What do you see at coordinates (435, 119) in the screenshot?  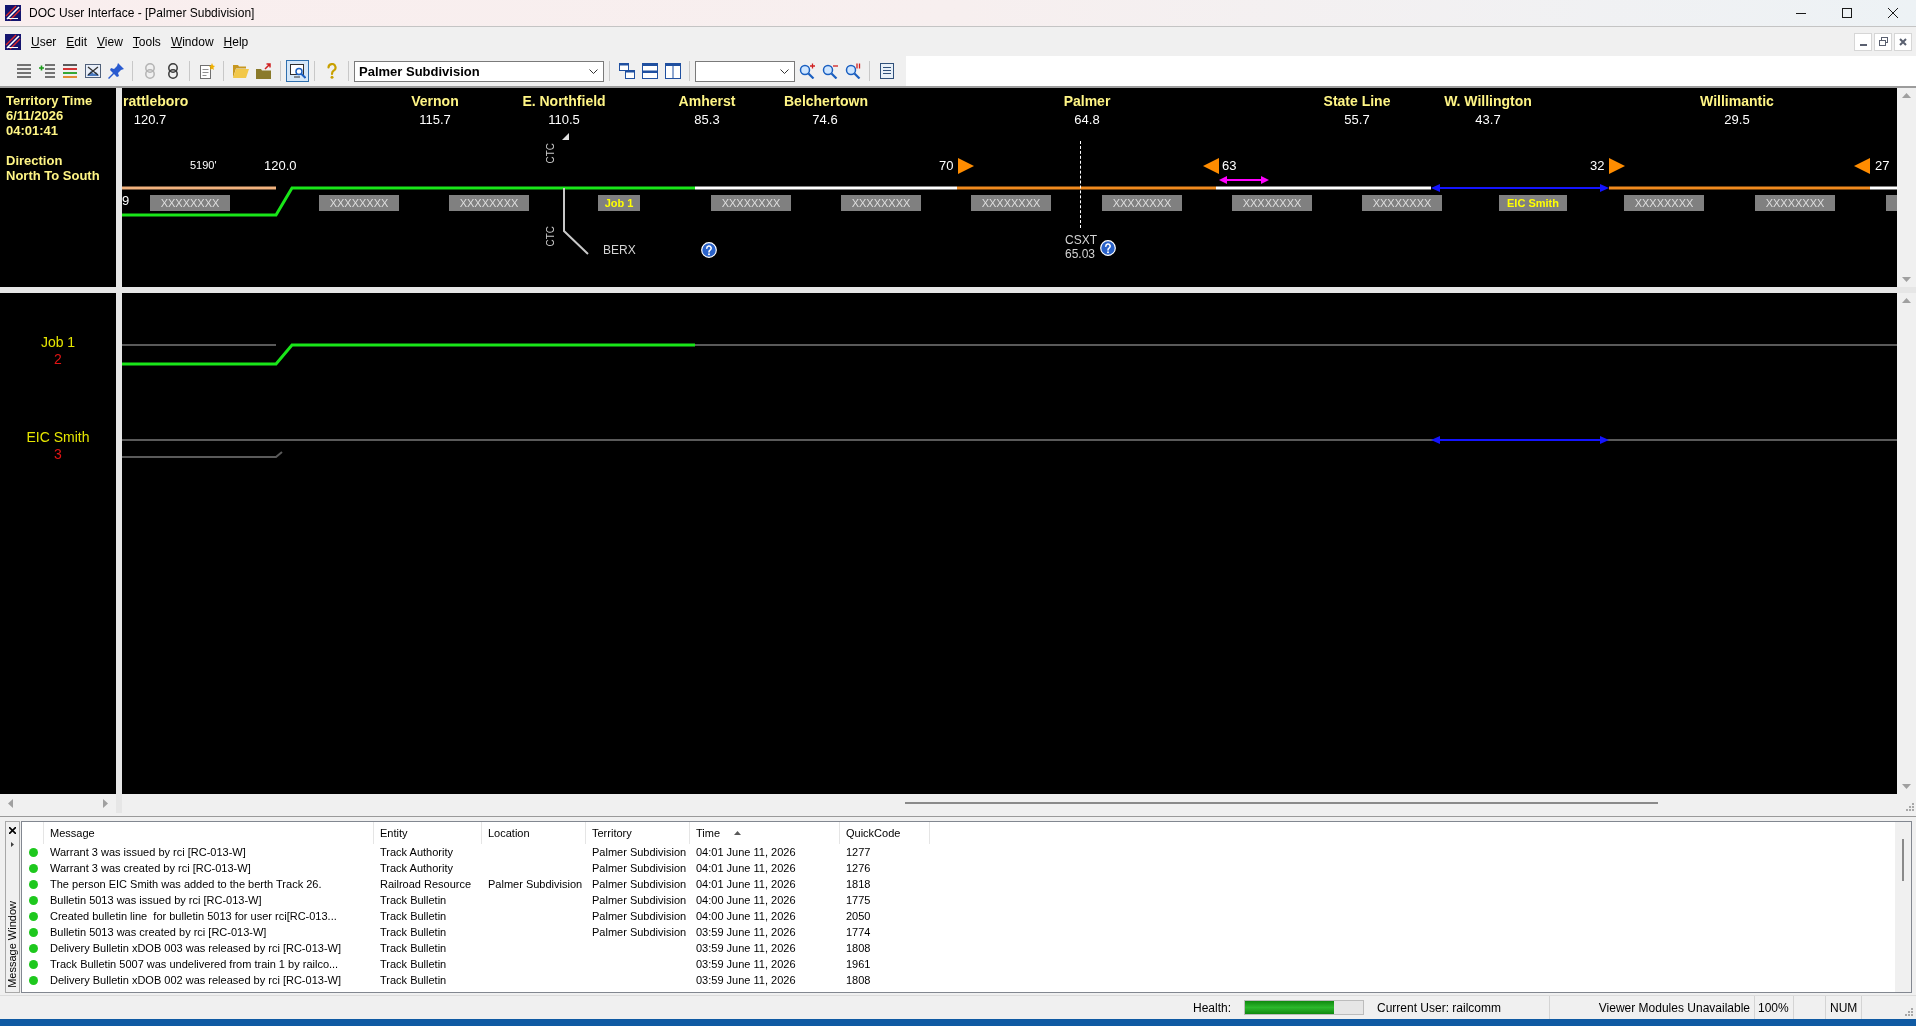 I see `station-milepost: 115.7` at bounding box center [435, 119].